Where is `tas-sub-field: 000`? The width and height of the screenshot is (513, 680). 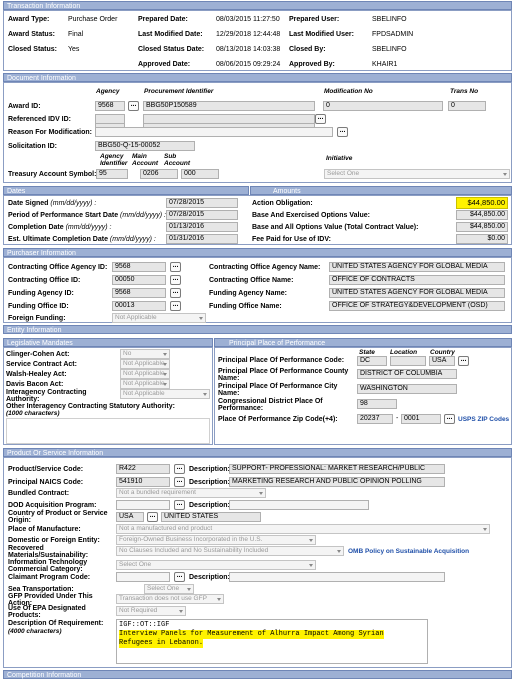
tas-sub-field: 000 is located at coordinates (200, 174).